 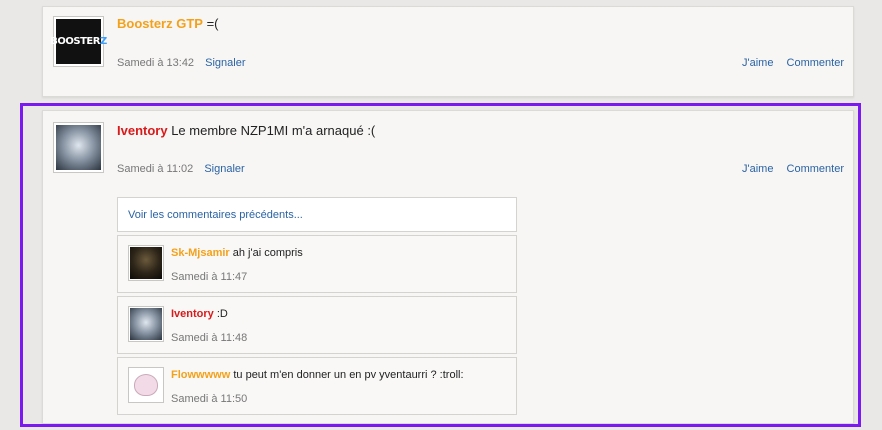 What do you see at coordinates (200, 253) in the screenshot?
I see `comment-author-link: Sk-Mjsamir` at bounding box center [200, 253].